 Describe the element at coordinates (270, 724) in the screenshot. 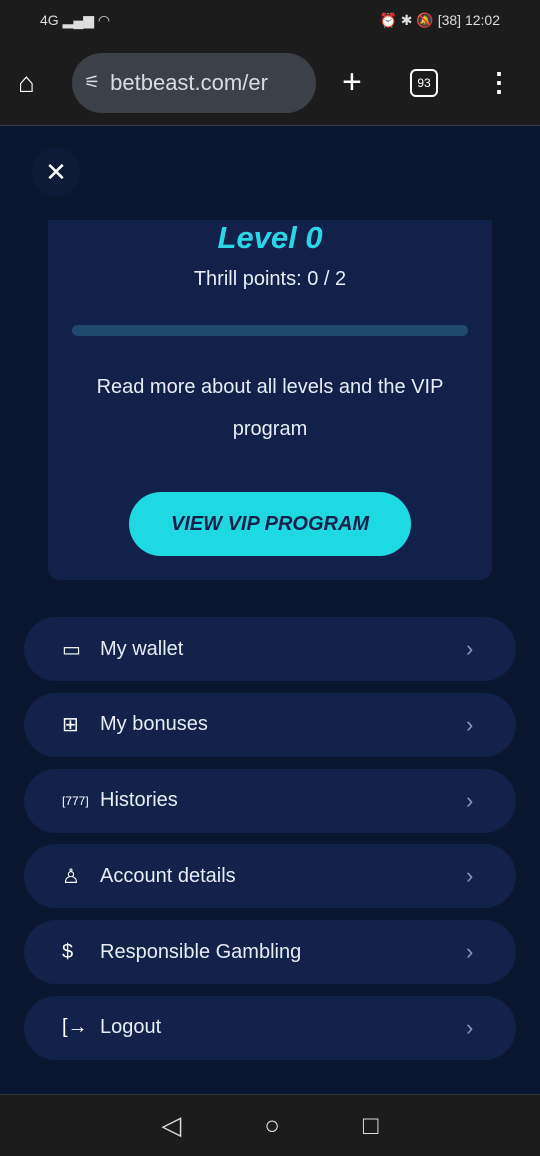

I see `menu-item-my-bonuses: ⊞ My bonuses ›` at that location.